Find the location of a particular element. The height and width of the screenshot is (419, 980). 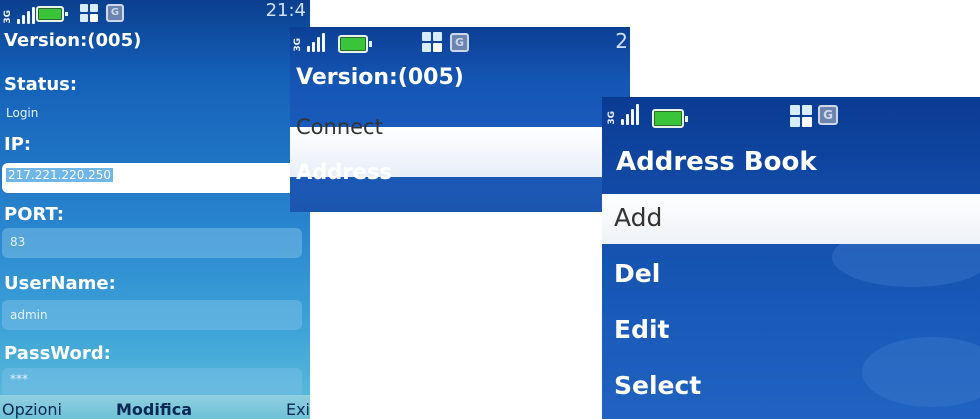

password-value: *** is located at coordinates (19, 379).